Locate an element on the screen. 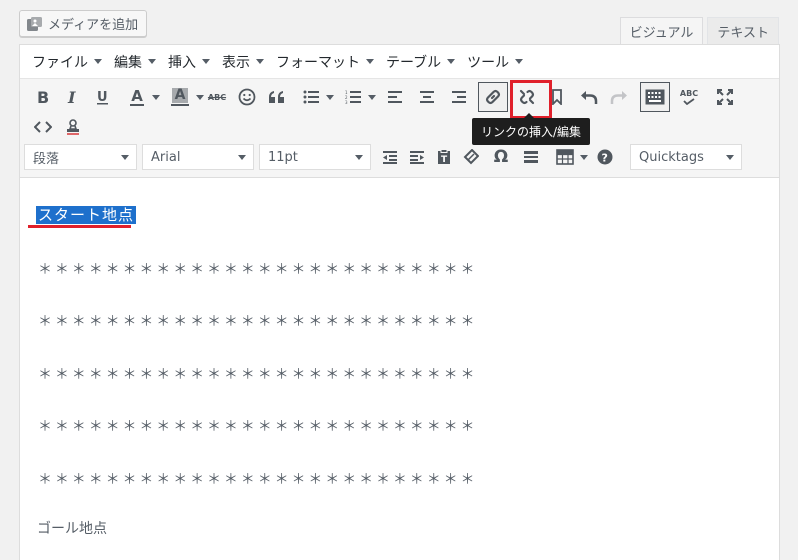 Image resolution: width=798 pixels, height=560 pixels. align-right-button is located at coordinates (459, 97).